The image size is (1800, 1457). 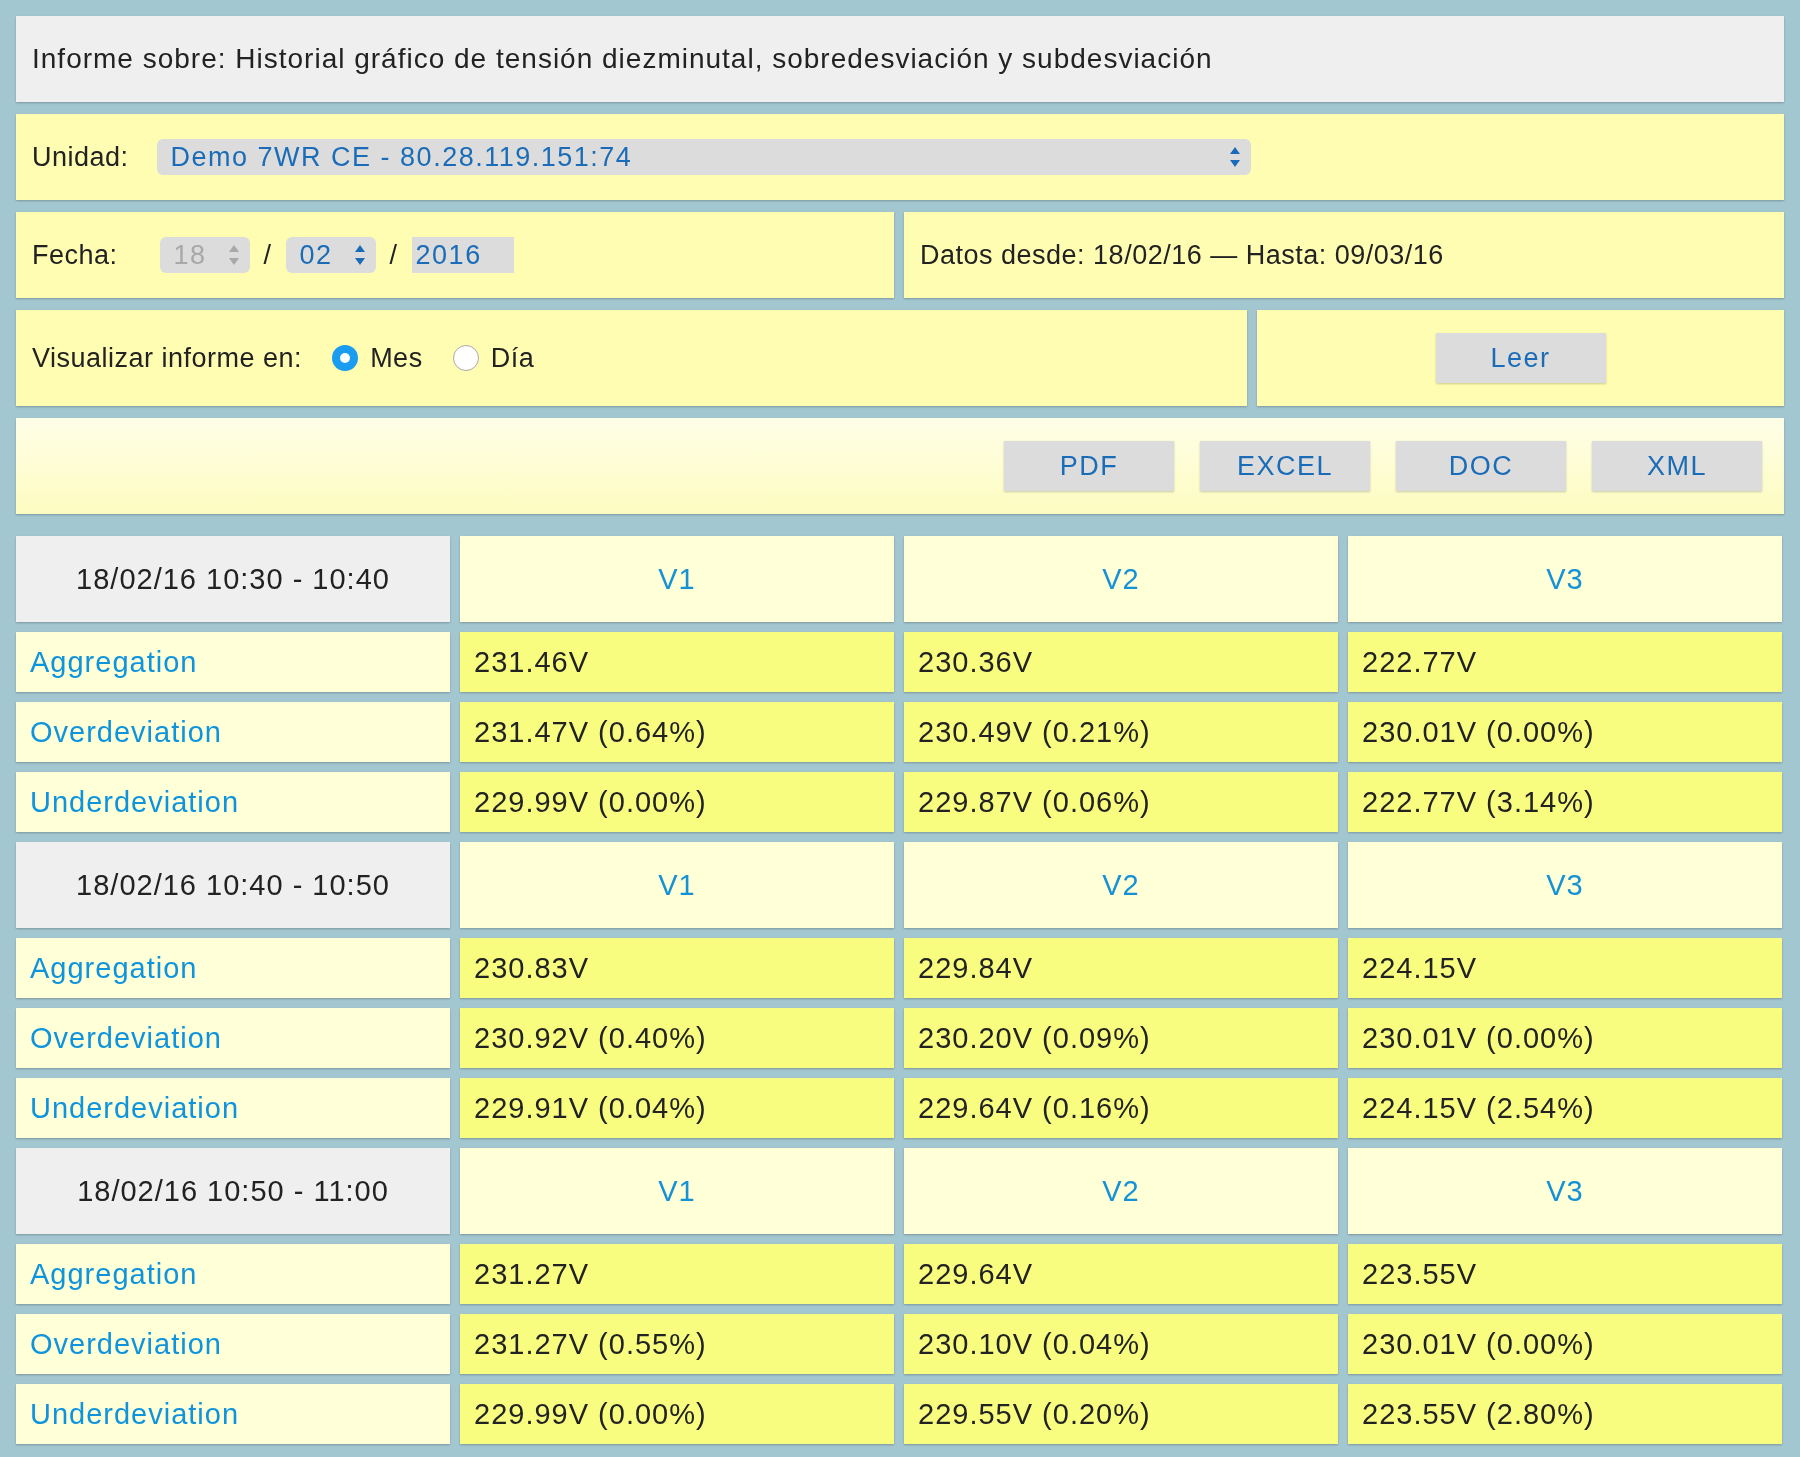 I want to click on unit-label: Unidad:, so click(x=80, y=157).